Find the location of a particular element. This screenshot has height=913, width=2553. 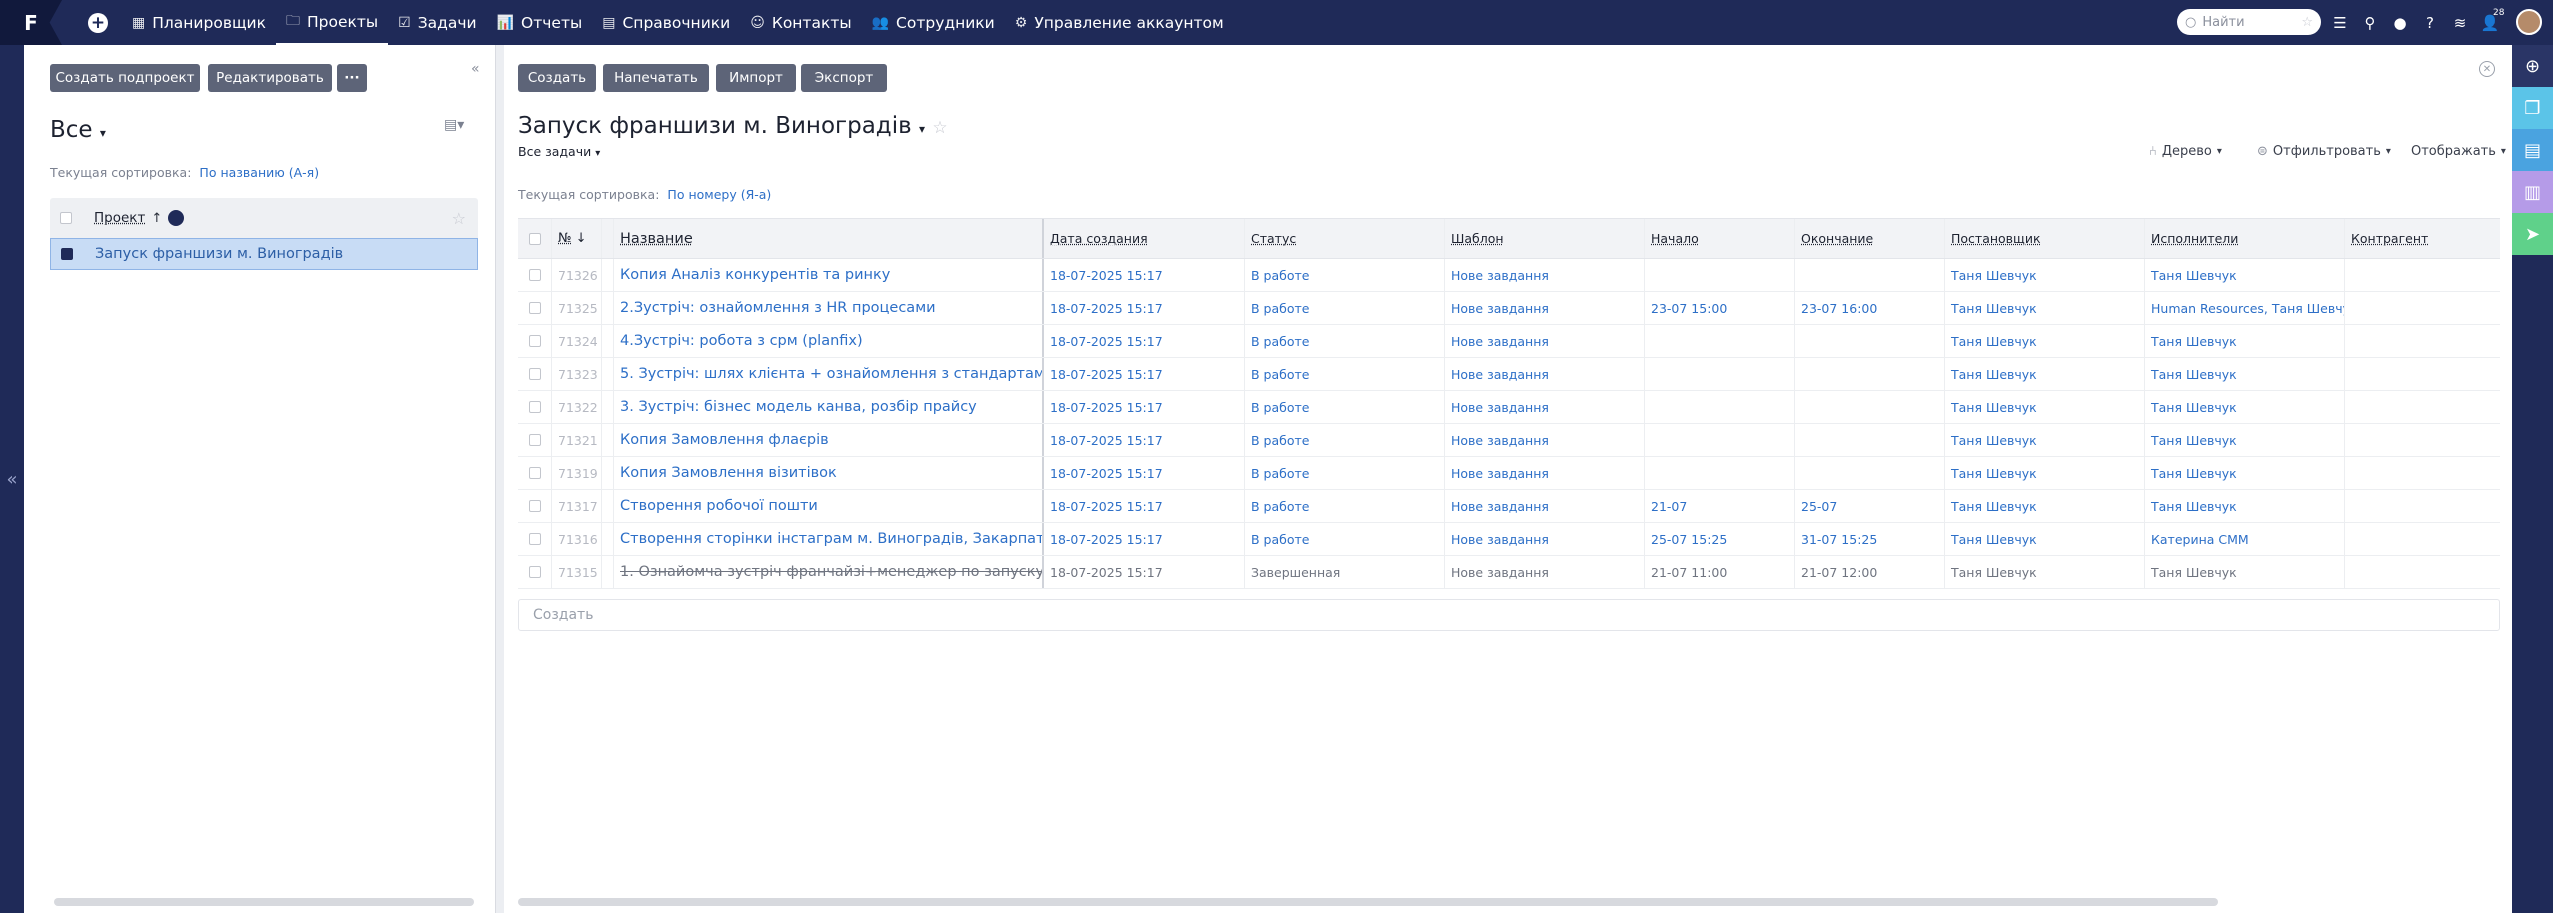

menu-icon: ☰ is located at coordinates (2340, 23).